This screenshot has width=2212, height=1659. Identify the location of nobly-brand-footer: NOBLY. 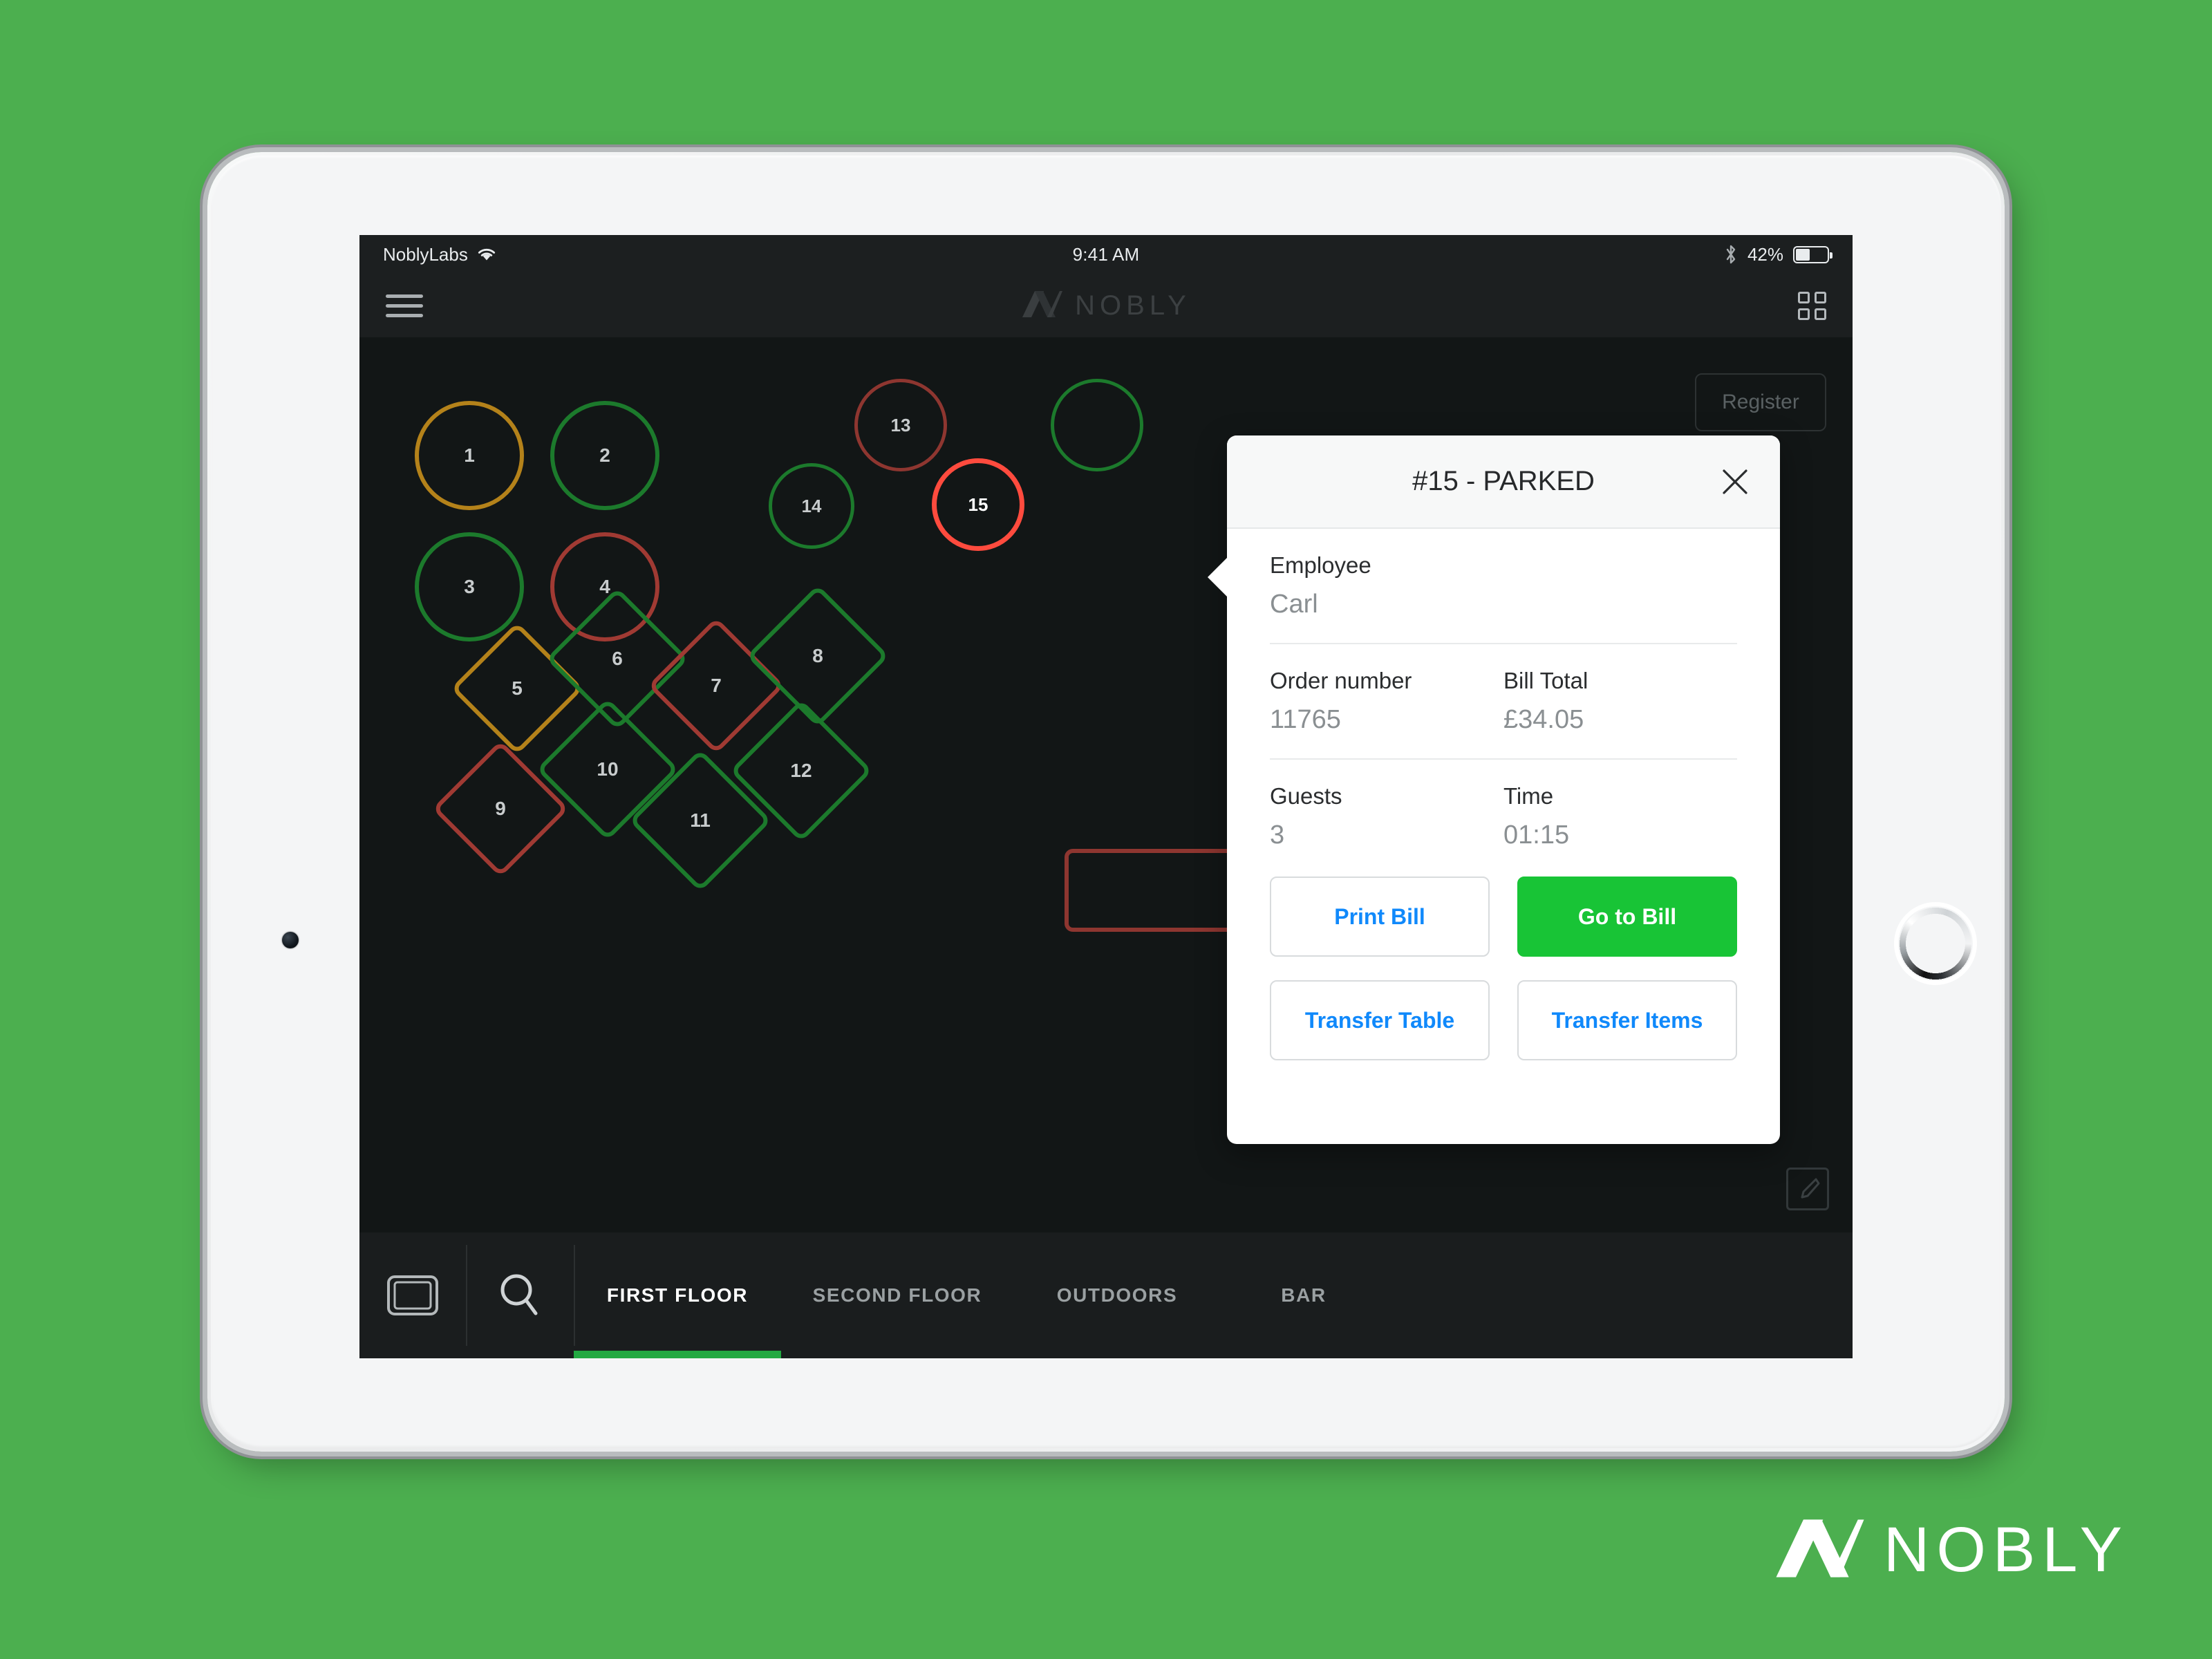
(1951, 1550).